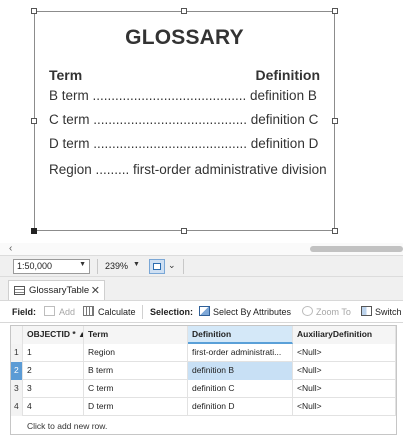 The width and height of the screenshot is (403, 442). Describe the element at coordinates (201, 266) in the screenshot. I see `layout-status-bar: 1:50,000 ▼ 239% ▼ ⌄` at that location.